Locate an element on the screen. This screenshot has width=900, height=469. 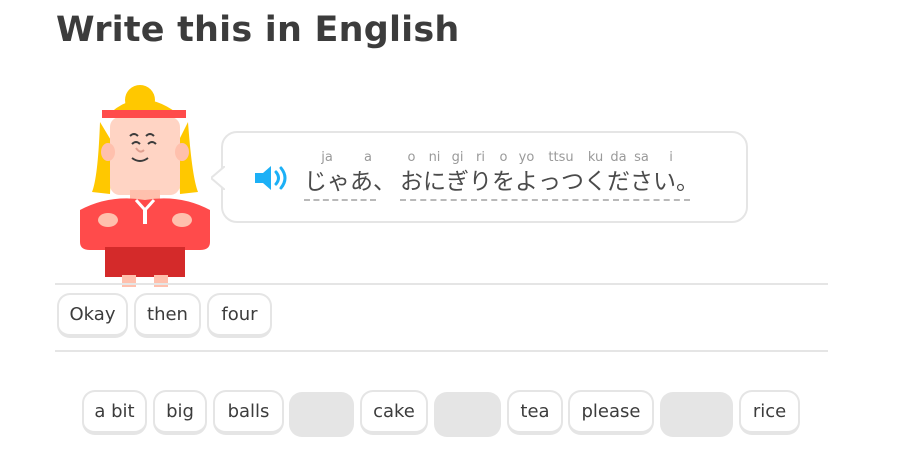
token: ni に is located at coordinates (434, 173).